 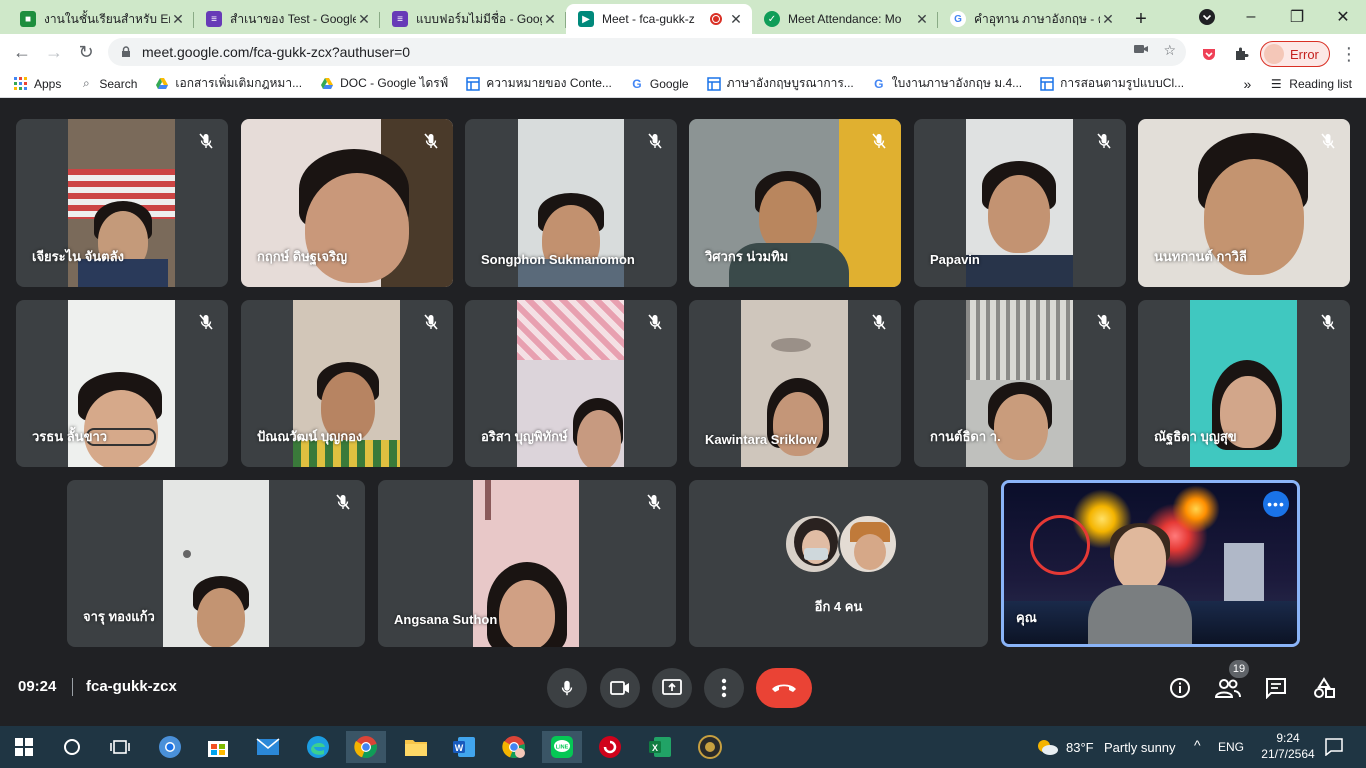 What do you see at coordinates (347, 383) in the screenshot?
I see `participant-tile: ปัณณวัฒน์ บุญกอง` at bounding box center [347, 383].